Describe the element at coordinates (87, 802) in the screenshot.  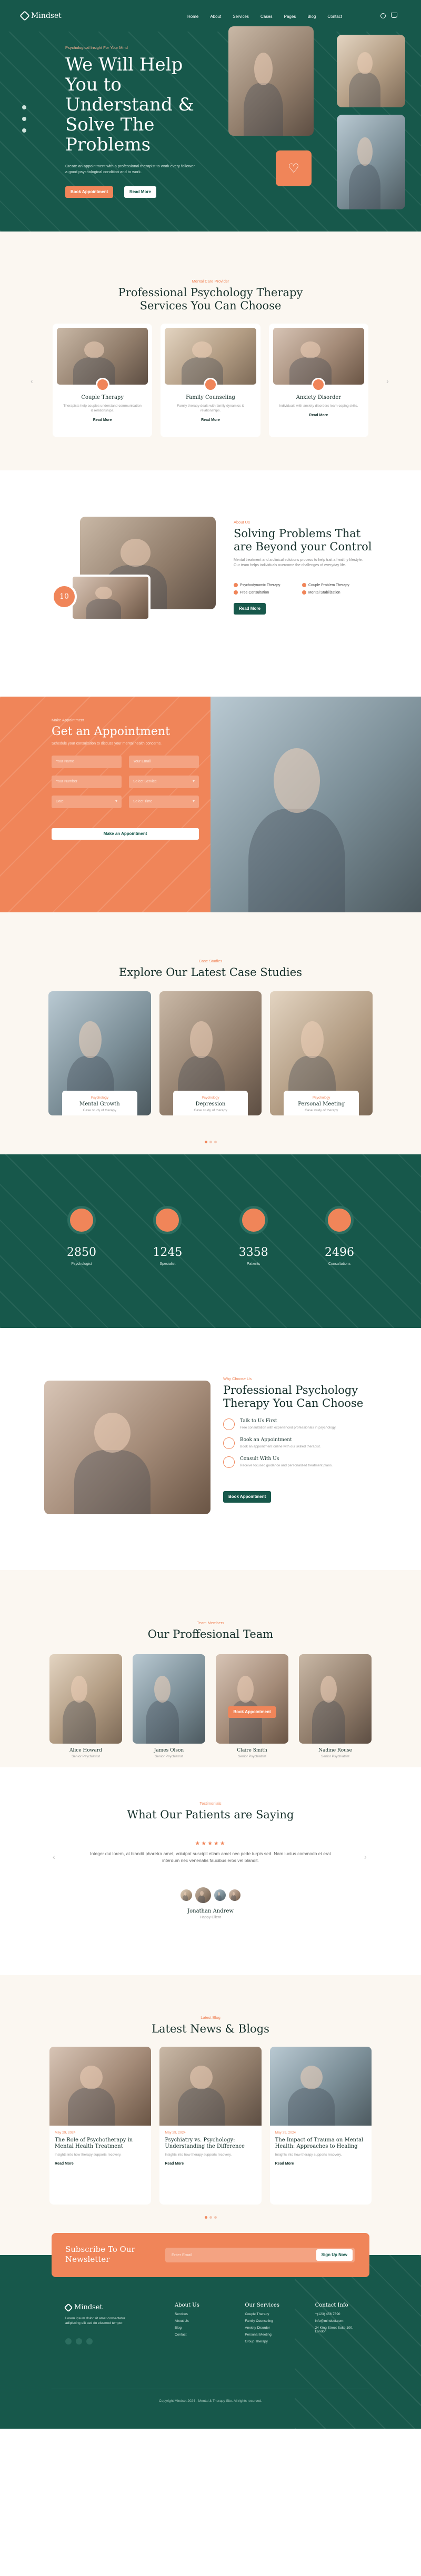
I see `form-field: Date ▾` at that location.